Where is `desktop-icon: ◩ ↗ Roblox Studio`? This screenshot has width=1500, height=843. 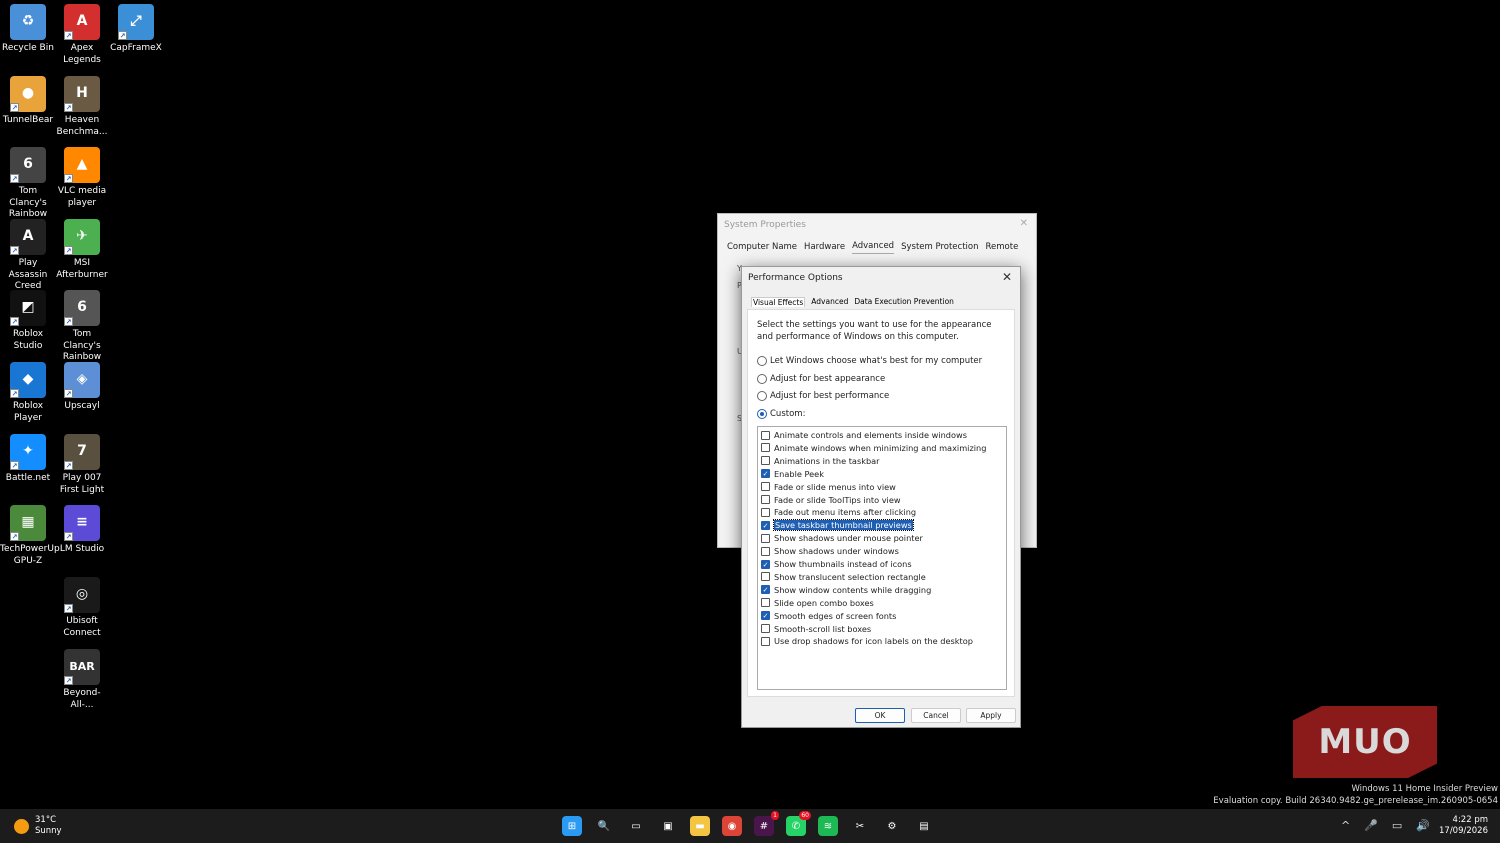 desktop-icon: ◩ ↗ Roblox Studio is located at coordinates (28, 319).